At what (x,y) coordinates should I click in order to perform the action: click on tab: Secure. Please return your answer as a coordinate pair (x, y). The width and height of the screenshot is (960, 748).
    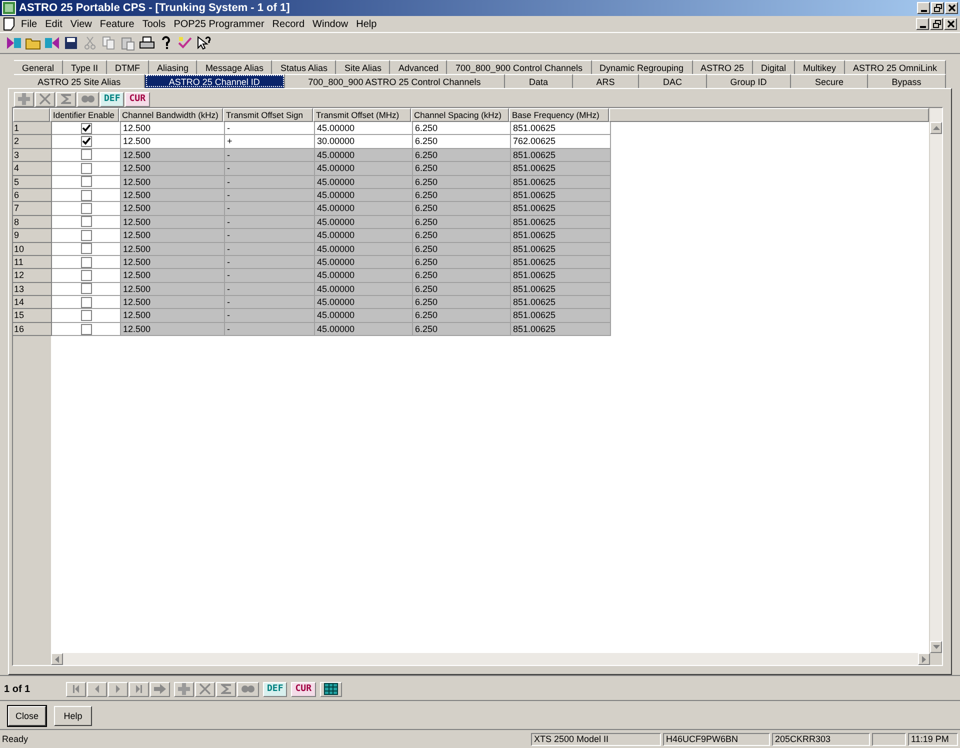
    Looking at the image, I should click on (829, 81).